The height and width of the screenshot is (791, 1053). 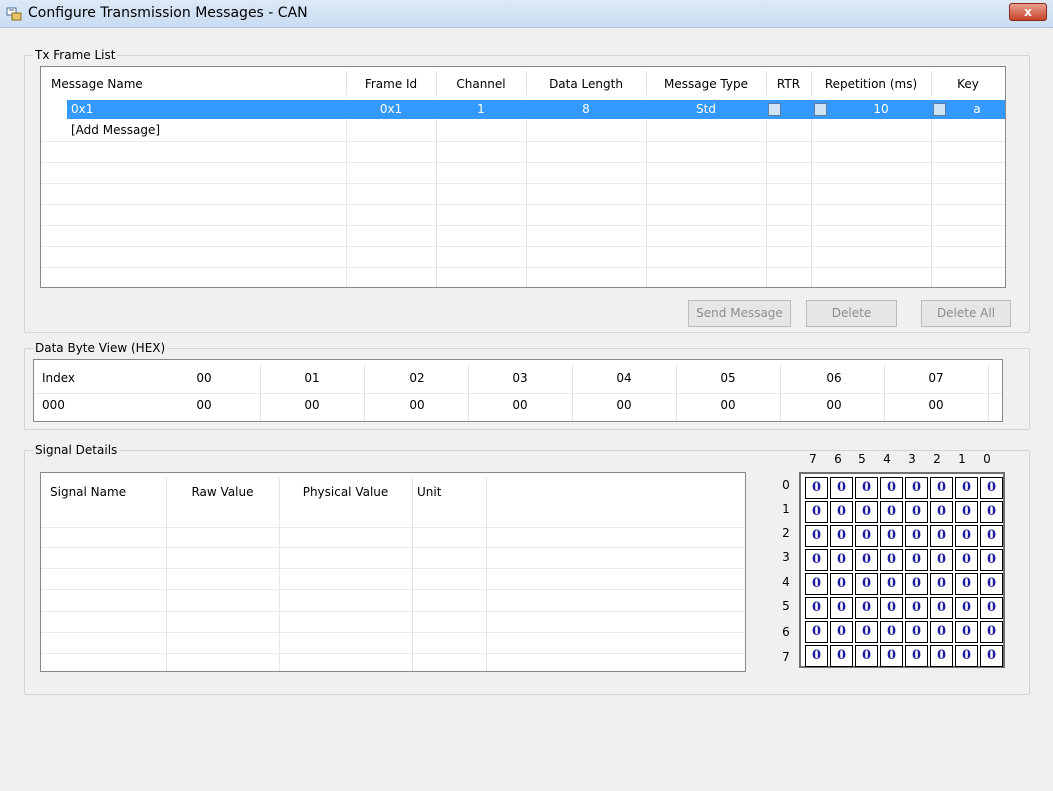 I want to click on signal-col-name: Signal Name, so click(x=88, y=492).